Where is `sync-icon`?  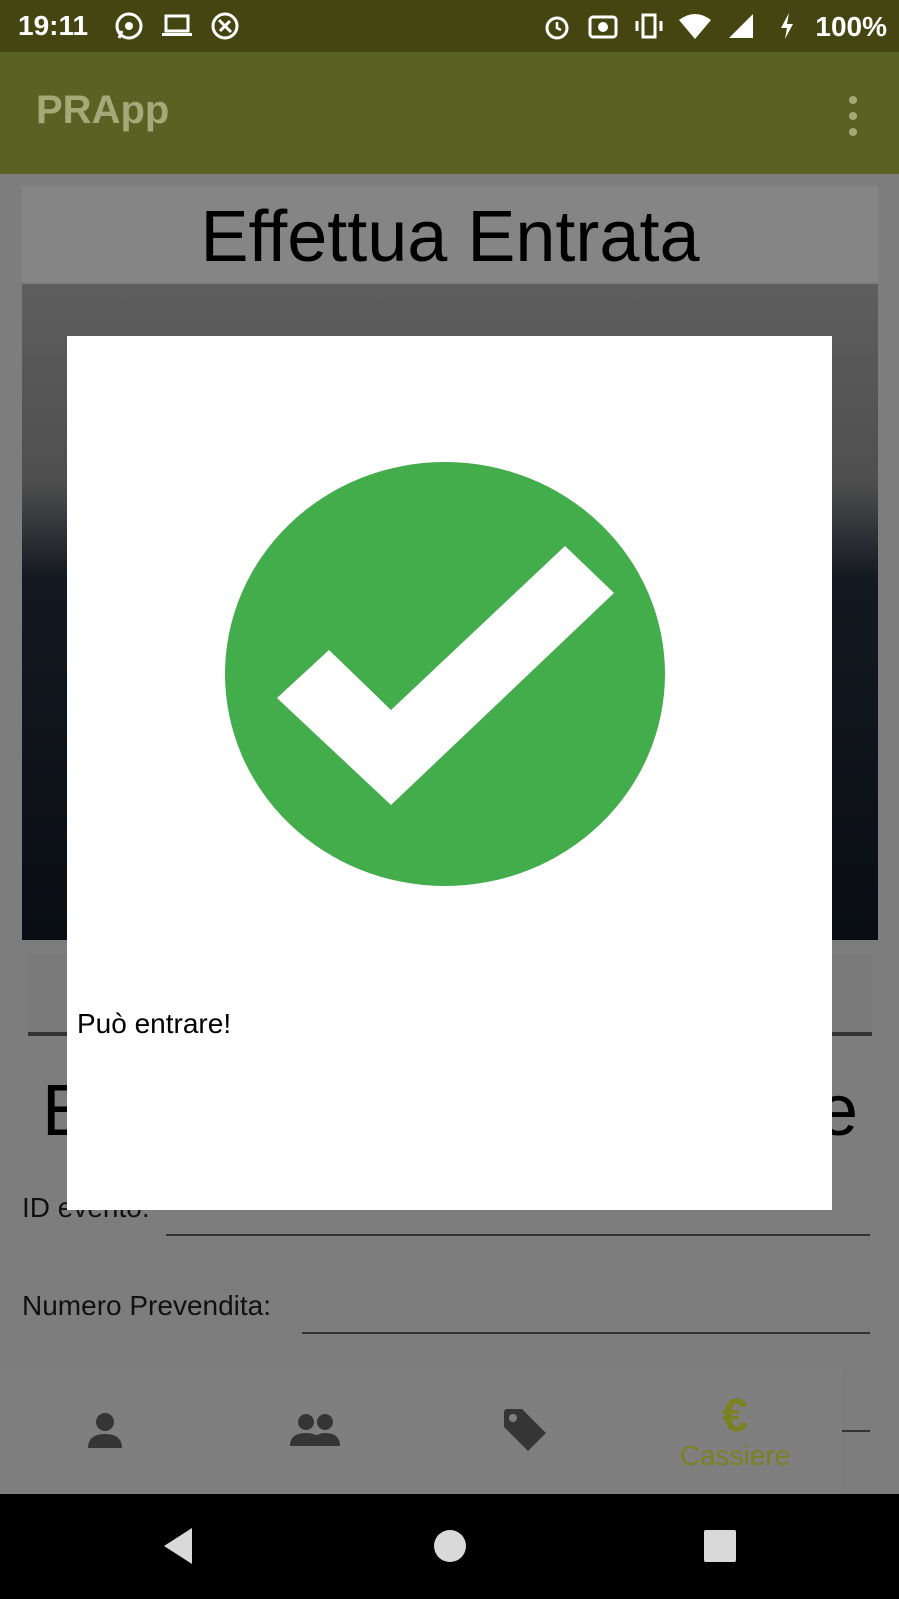
sync-icon is located at coordinates (225, 26).